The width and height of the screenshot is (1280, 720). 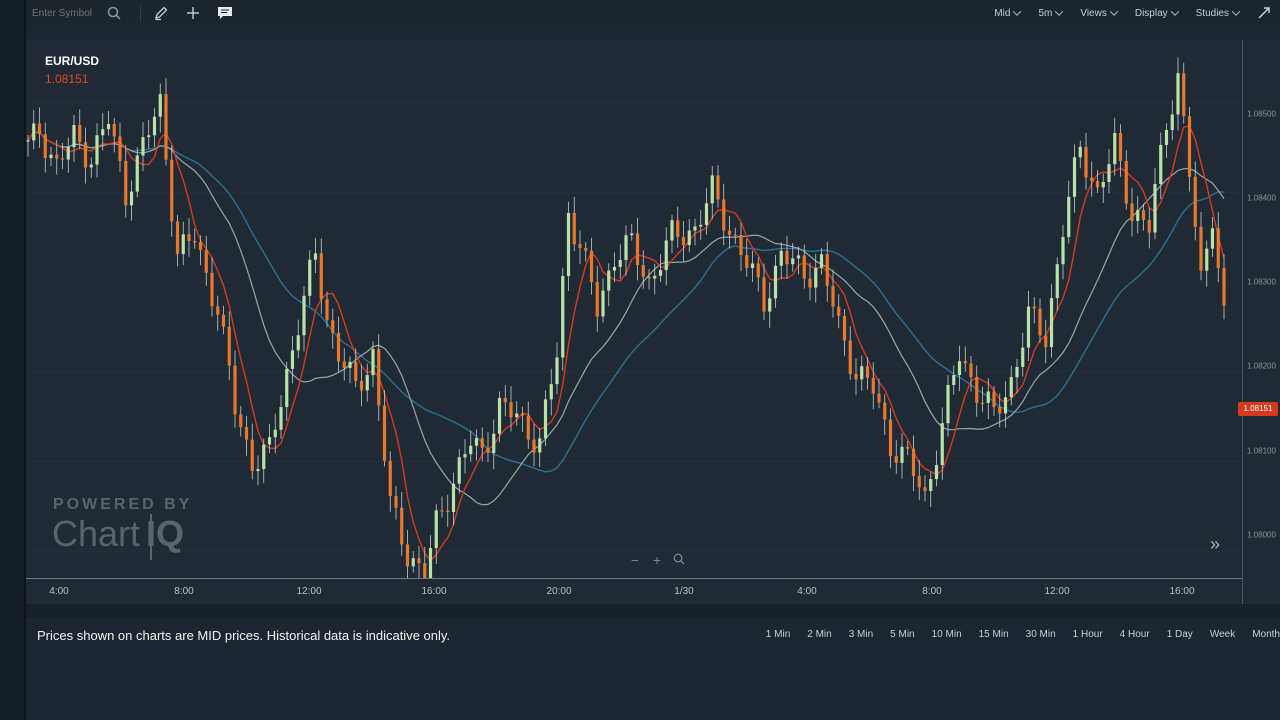 I want to click on expand-icon, so click(x=1264, y=13).